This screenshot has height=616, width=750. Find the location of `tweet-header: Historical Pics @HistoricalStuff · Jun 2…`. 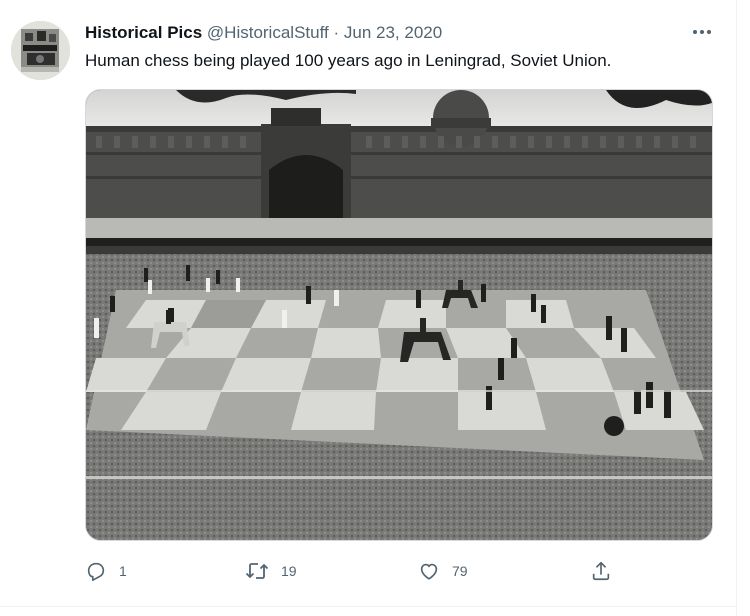

tweet-header: Historical Pics @HistoricalStuff · Jun 2… is located at coordinates (263, 33).